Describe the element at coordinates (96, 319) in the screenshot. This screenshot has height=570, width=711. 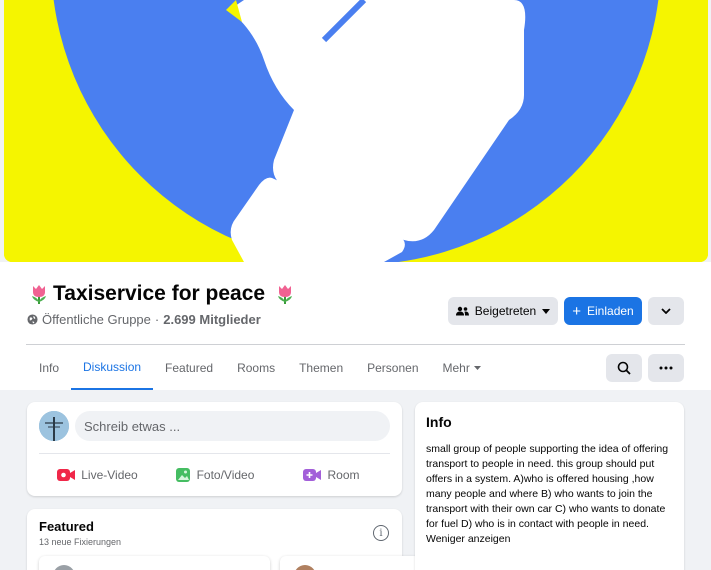
I see `group-privacy: Öffentliche Gruppe` at that location.